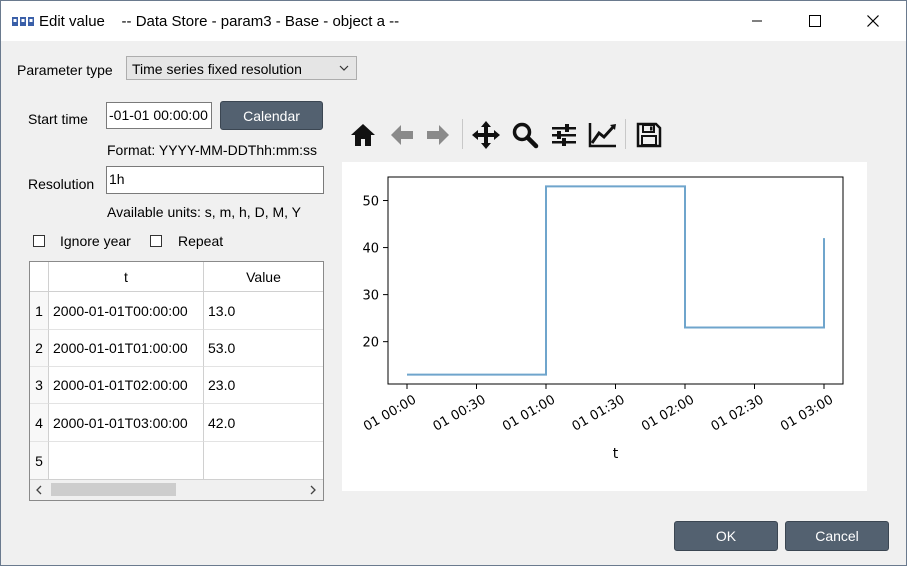 The height and width of the screenshot is (566, 907). What do you see at coordinates (39, 423) in the screenshot?
I see `row-header: 4` at bounding box center [39, 423].